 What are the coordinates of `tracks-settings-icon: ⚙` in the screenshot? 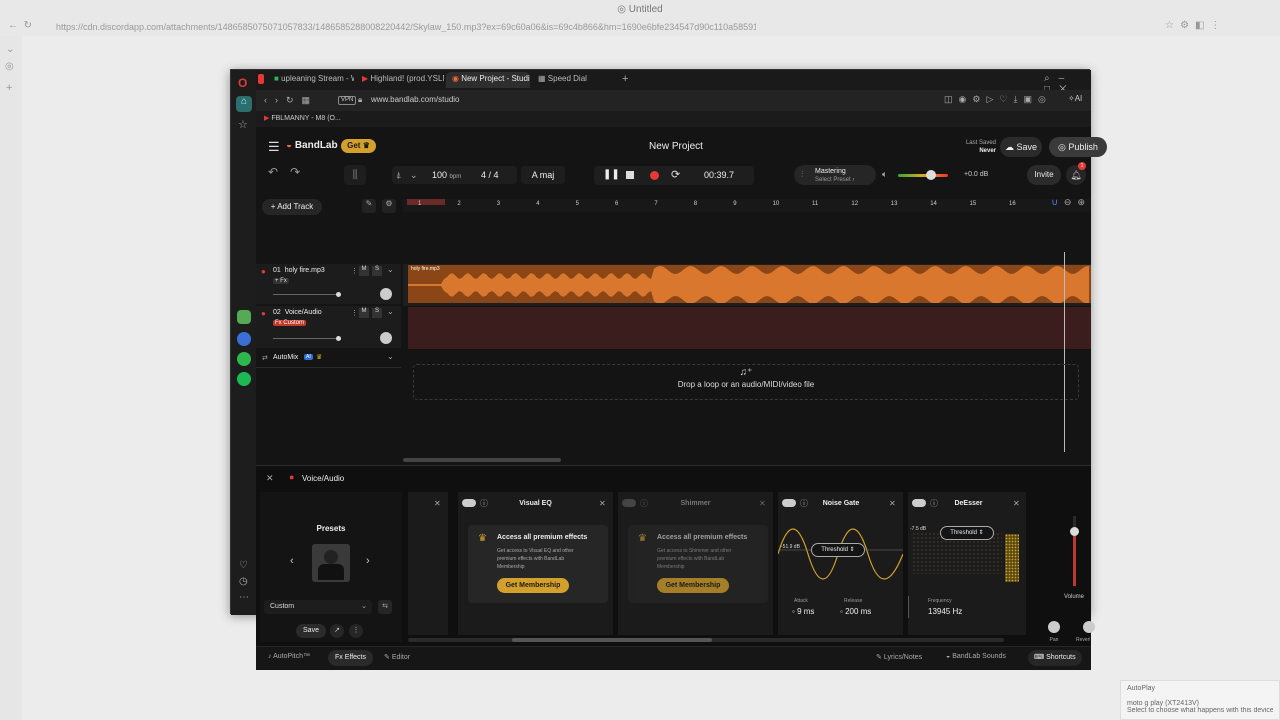 It's located at (389, 206).